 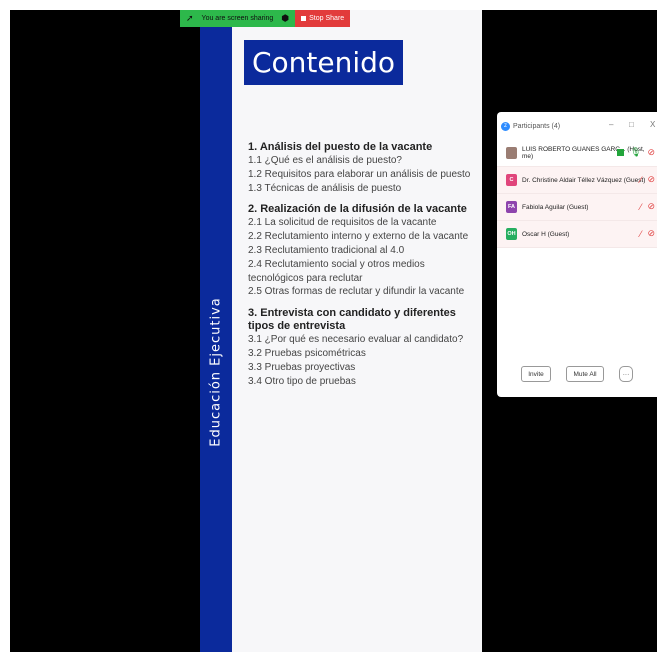 What do you see at coordinates (585, 374) in the screenshot?
I see `mute-all-button: Mute All` at bounding box center [585, 374].